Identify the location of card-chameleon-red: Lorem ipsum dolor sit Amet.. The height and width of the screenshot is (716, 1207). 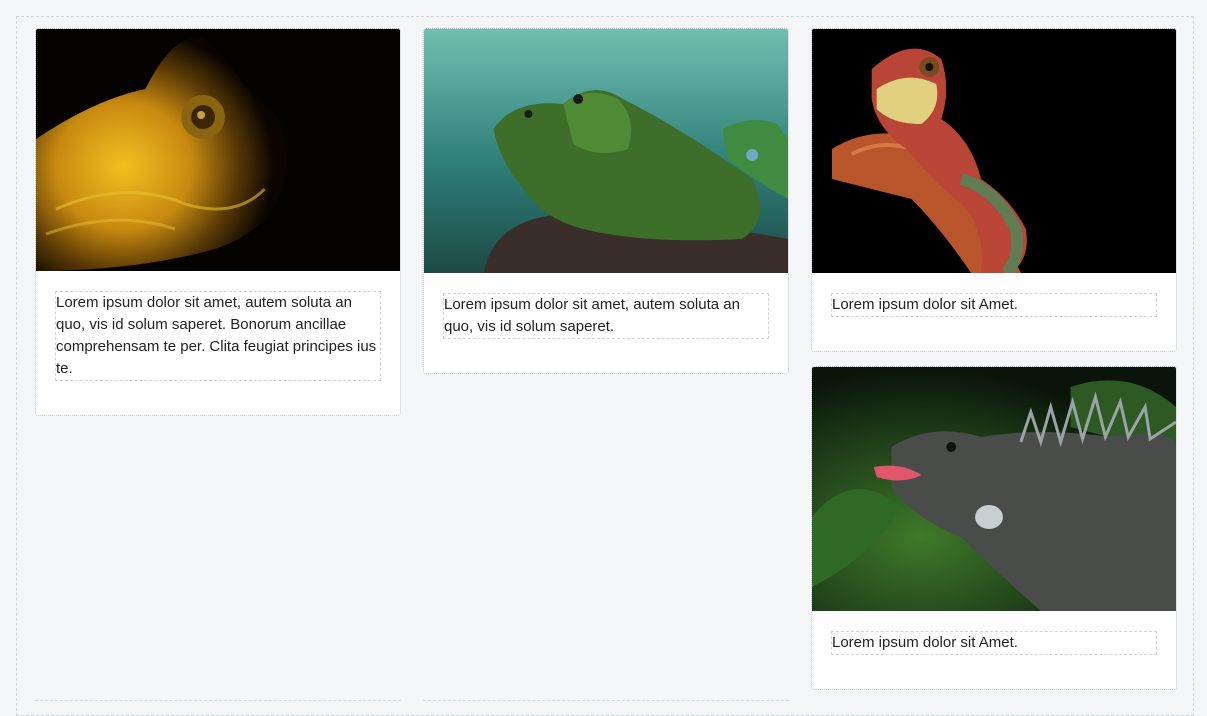
(994, 190).